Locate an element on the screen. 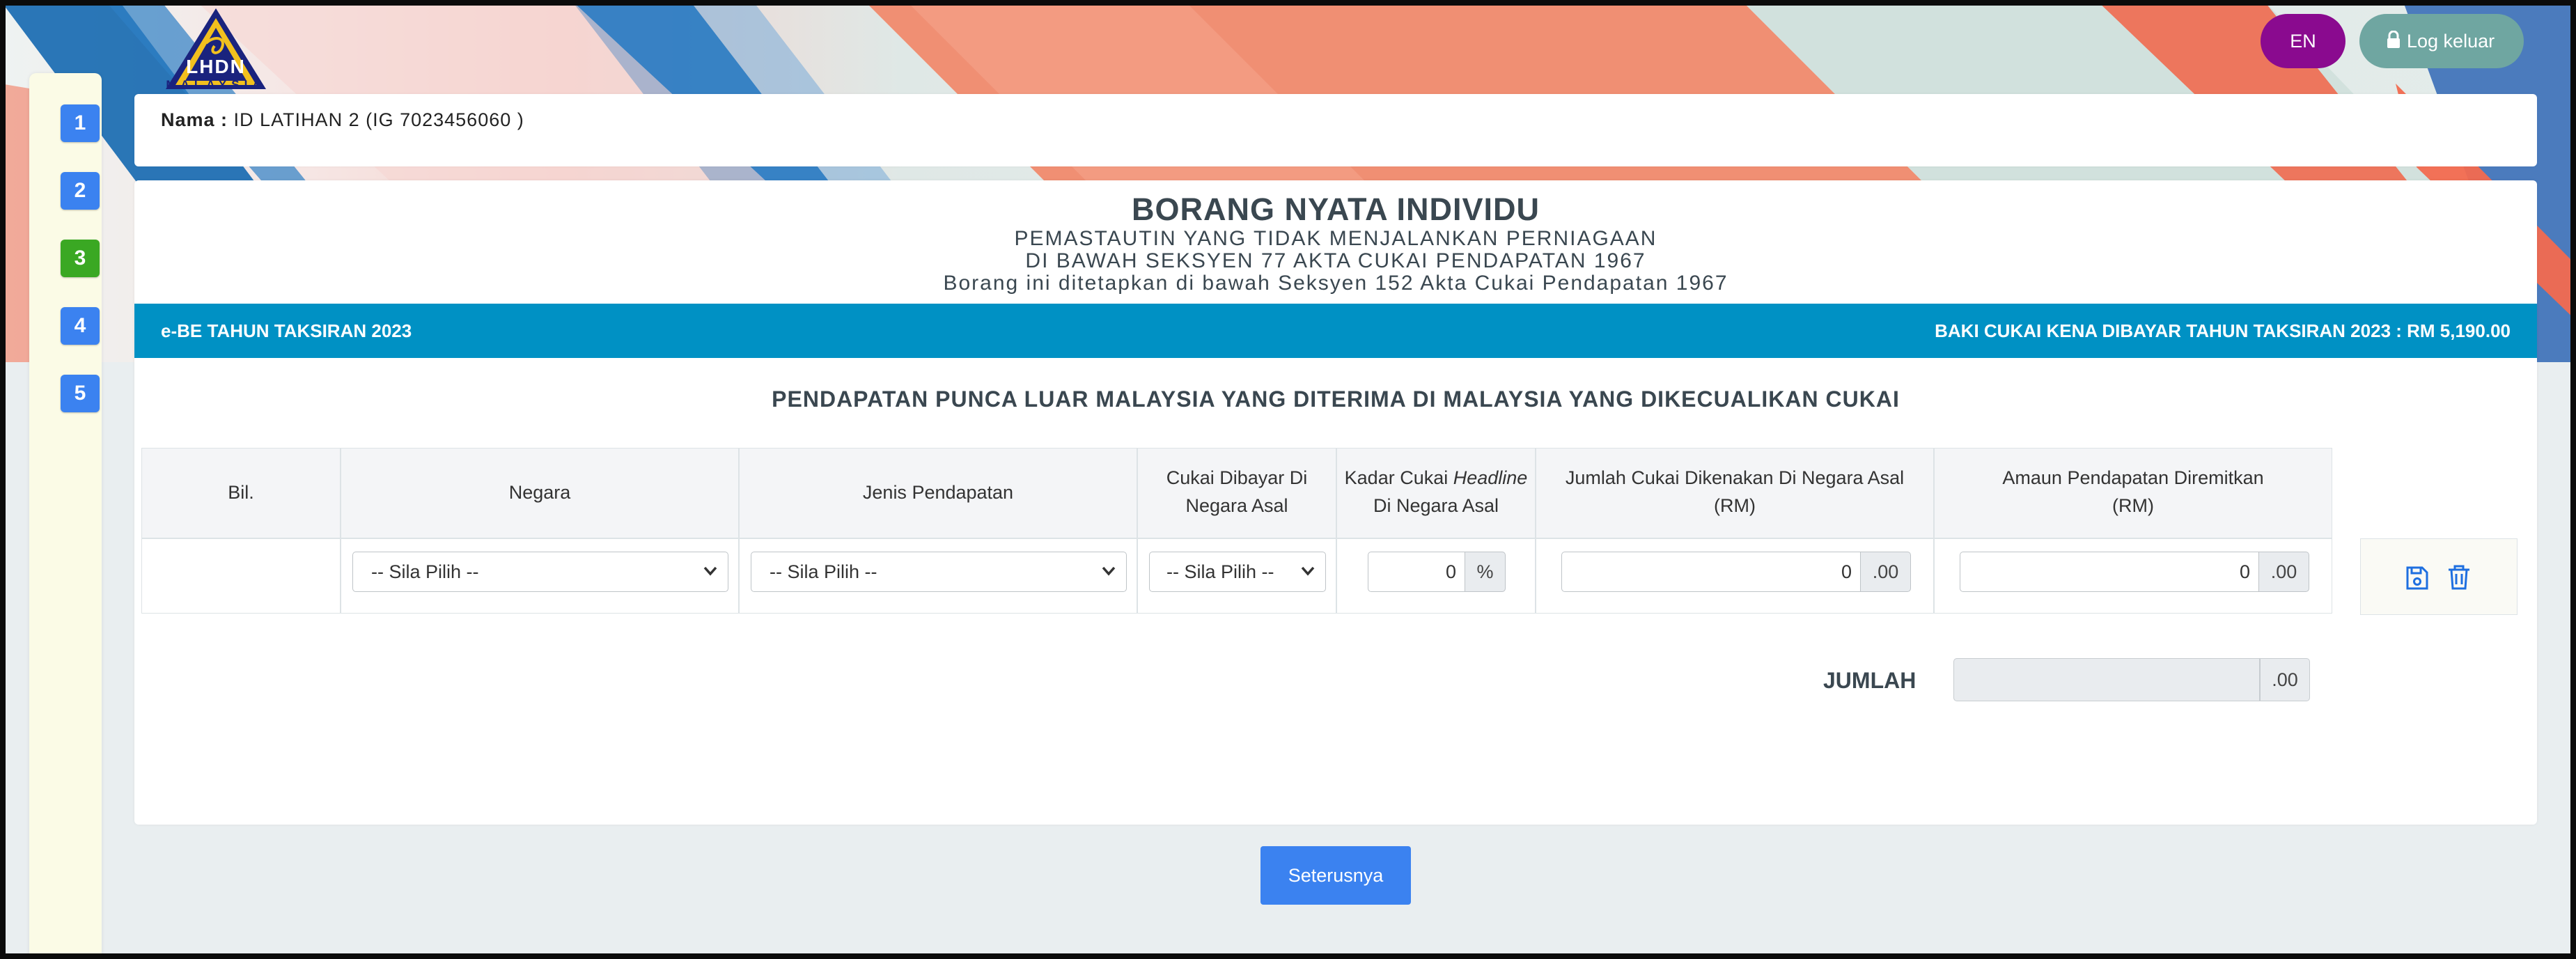 This screenshot has height=959, width=2576. row-kadar-cell: 0 % is located at coordinates (1436, 576).